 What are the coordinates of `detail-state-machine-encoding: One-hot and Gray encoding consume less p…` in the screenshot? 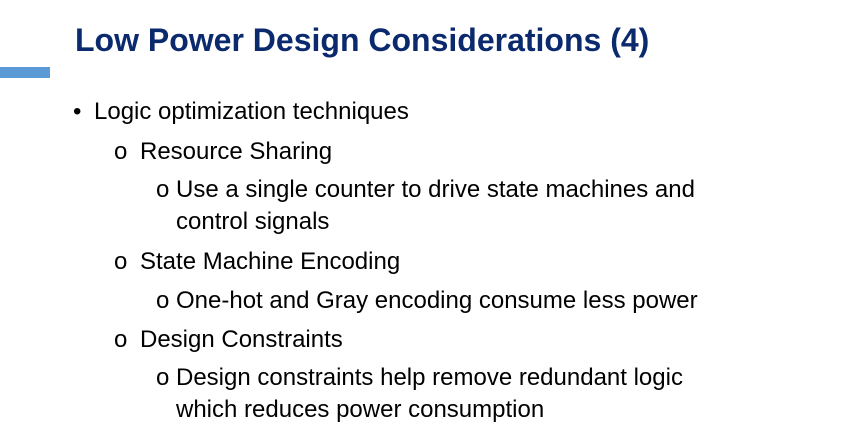 It's located at (437, 300).